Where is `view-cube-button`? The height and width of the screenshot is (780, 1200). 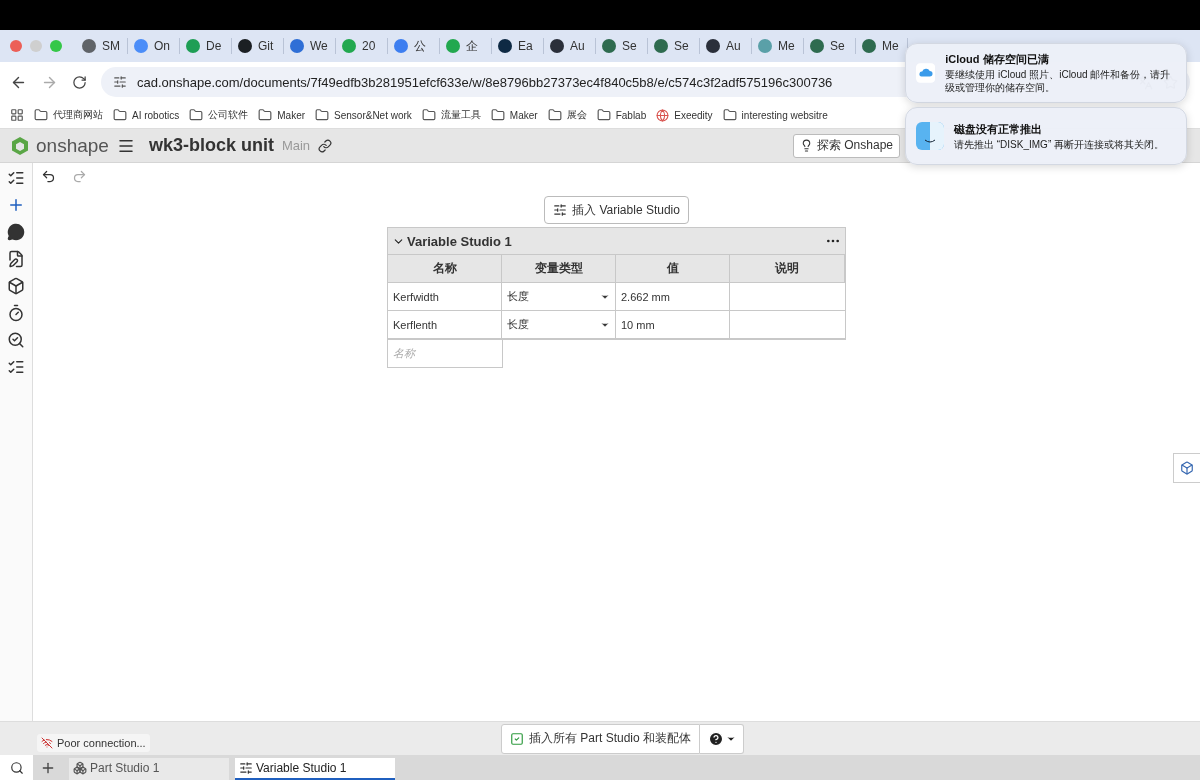
view-cube-button is located at coordinates (1186, 468).